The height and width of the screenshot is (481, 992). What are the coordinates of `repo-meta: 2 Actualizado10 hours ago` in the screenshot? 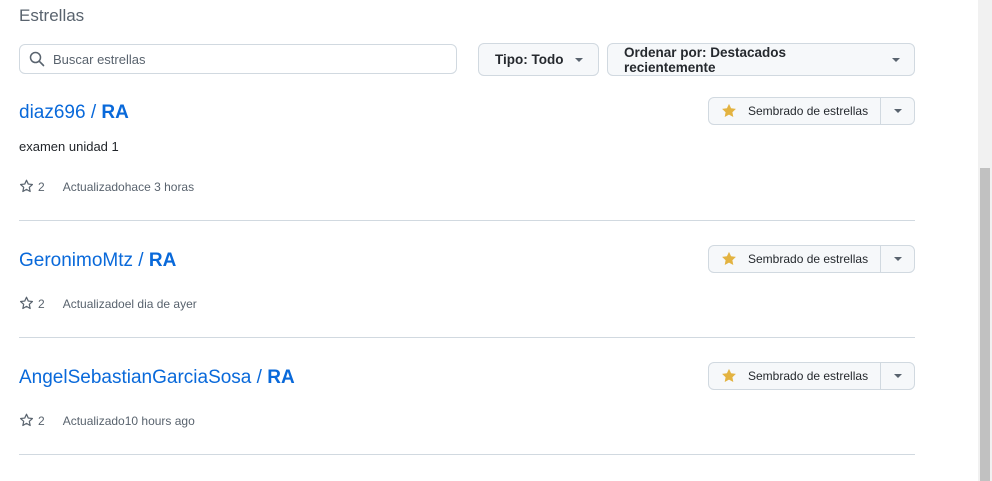 It's located at (107, 420).